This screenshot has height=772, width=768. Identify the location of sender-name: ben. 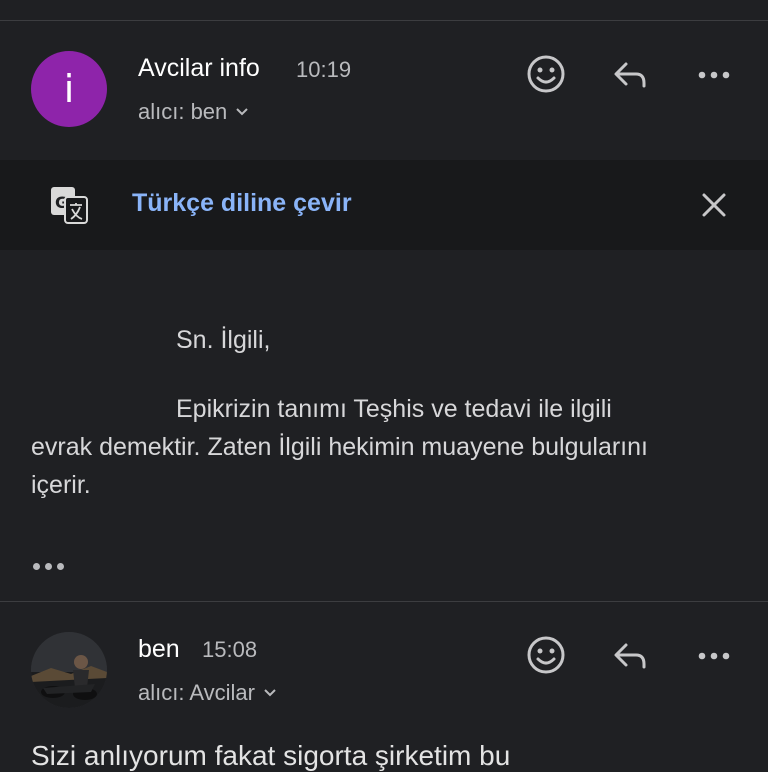
(159, 649).